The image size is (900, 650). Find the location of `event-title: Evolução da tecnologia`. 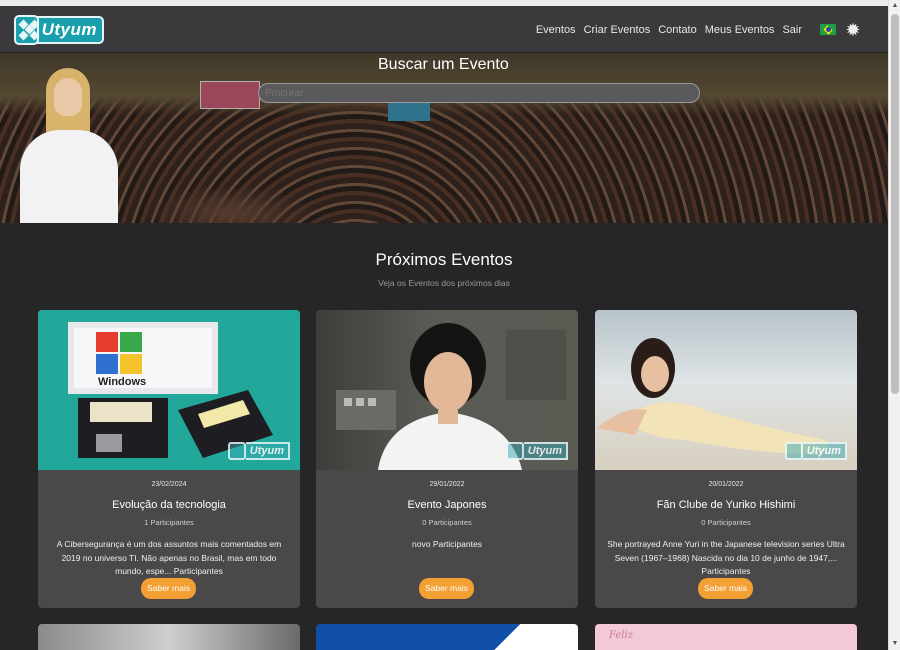

event-title: Evolução da tecnologia is located at coordinates (169, 505).